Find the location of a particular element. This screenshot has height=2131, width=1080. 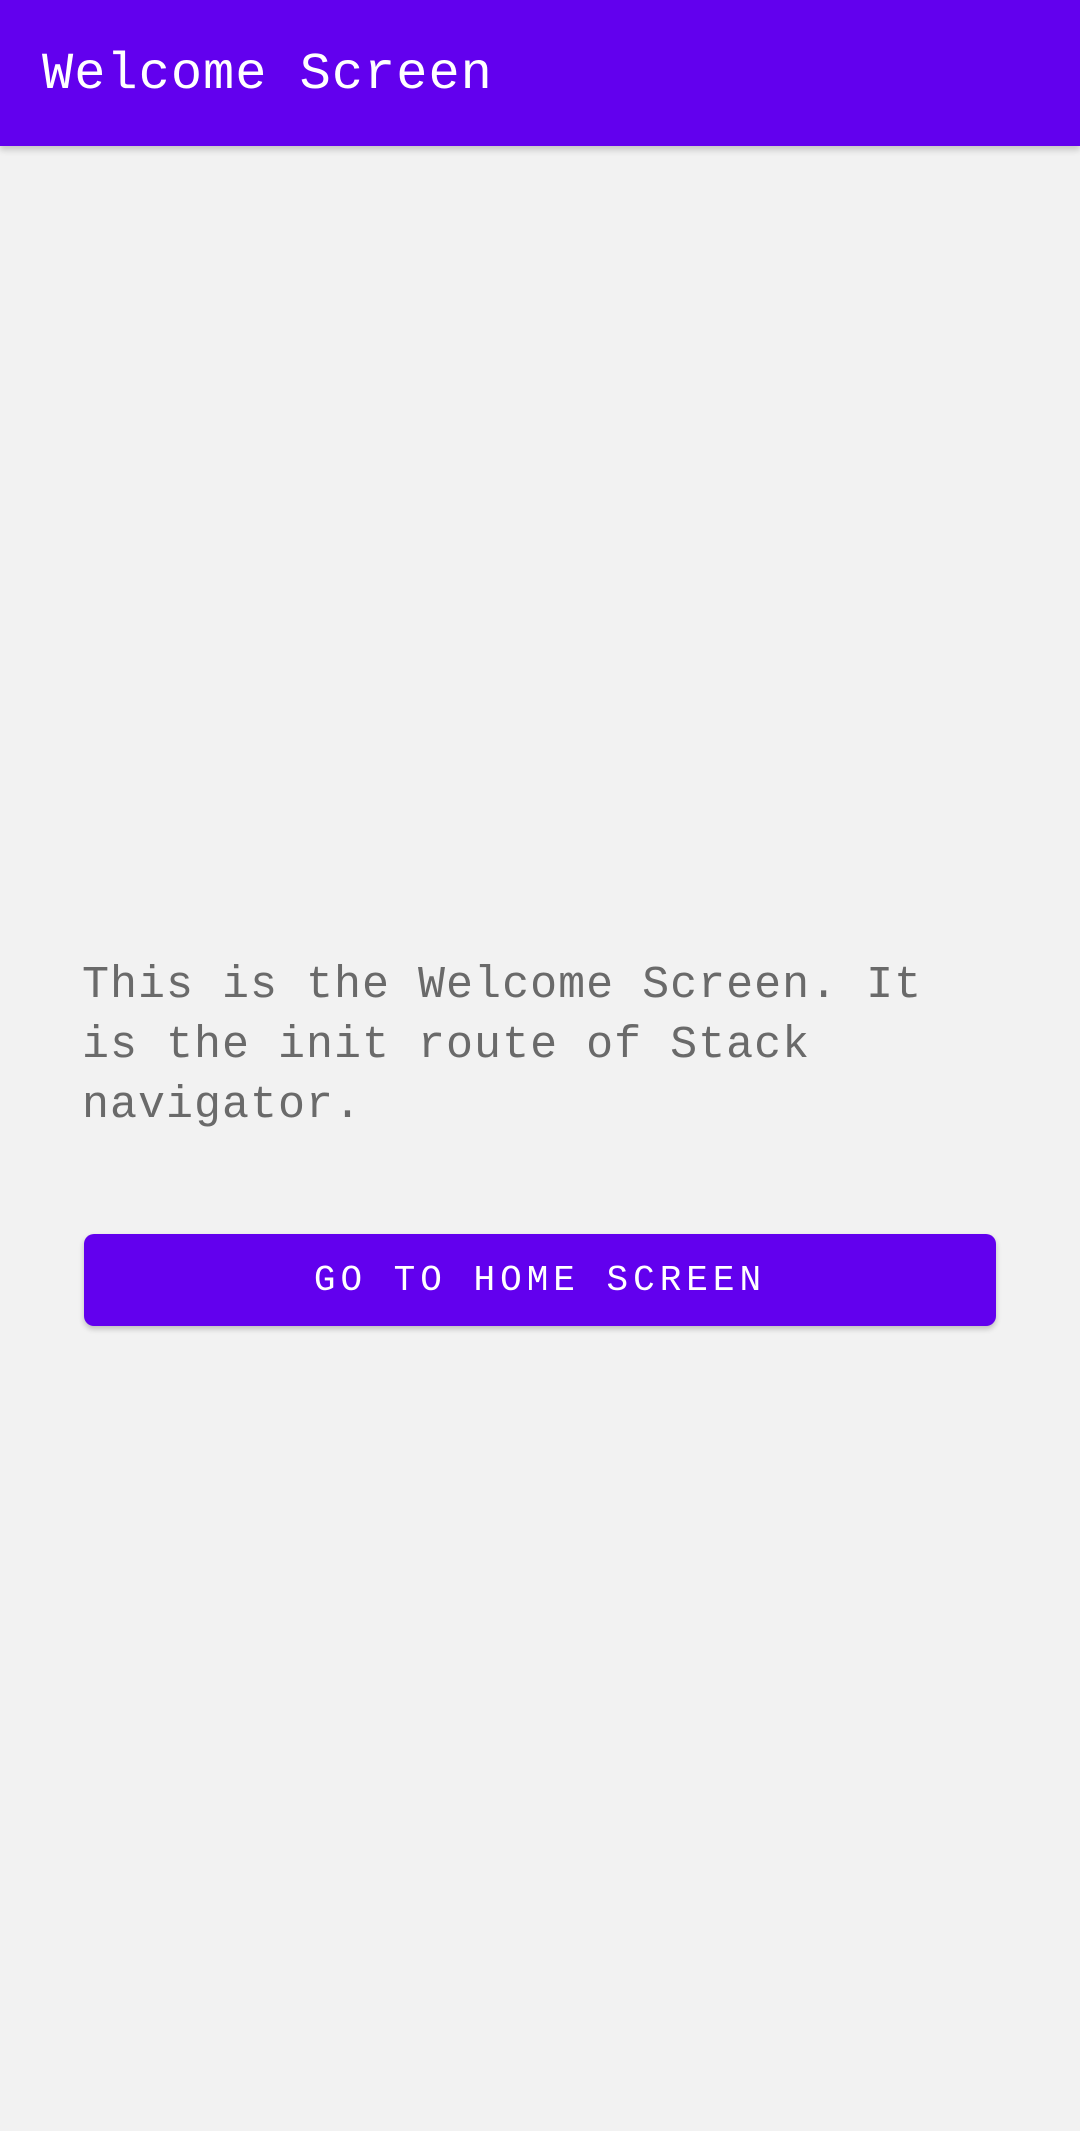

go-to-home-screen-button: GO TO HOME SCREEN is located at coordinates (540, 1280).